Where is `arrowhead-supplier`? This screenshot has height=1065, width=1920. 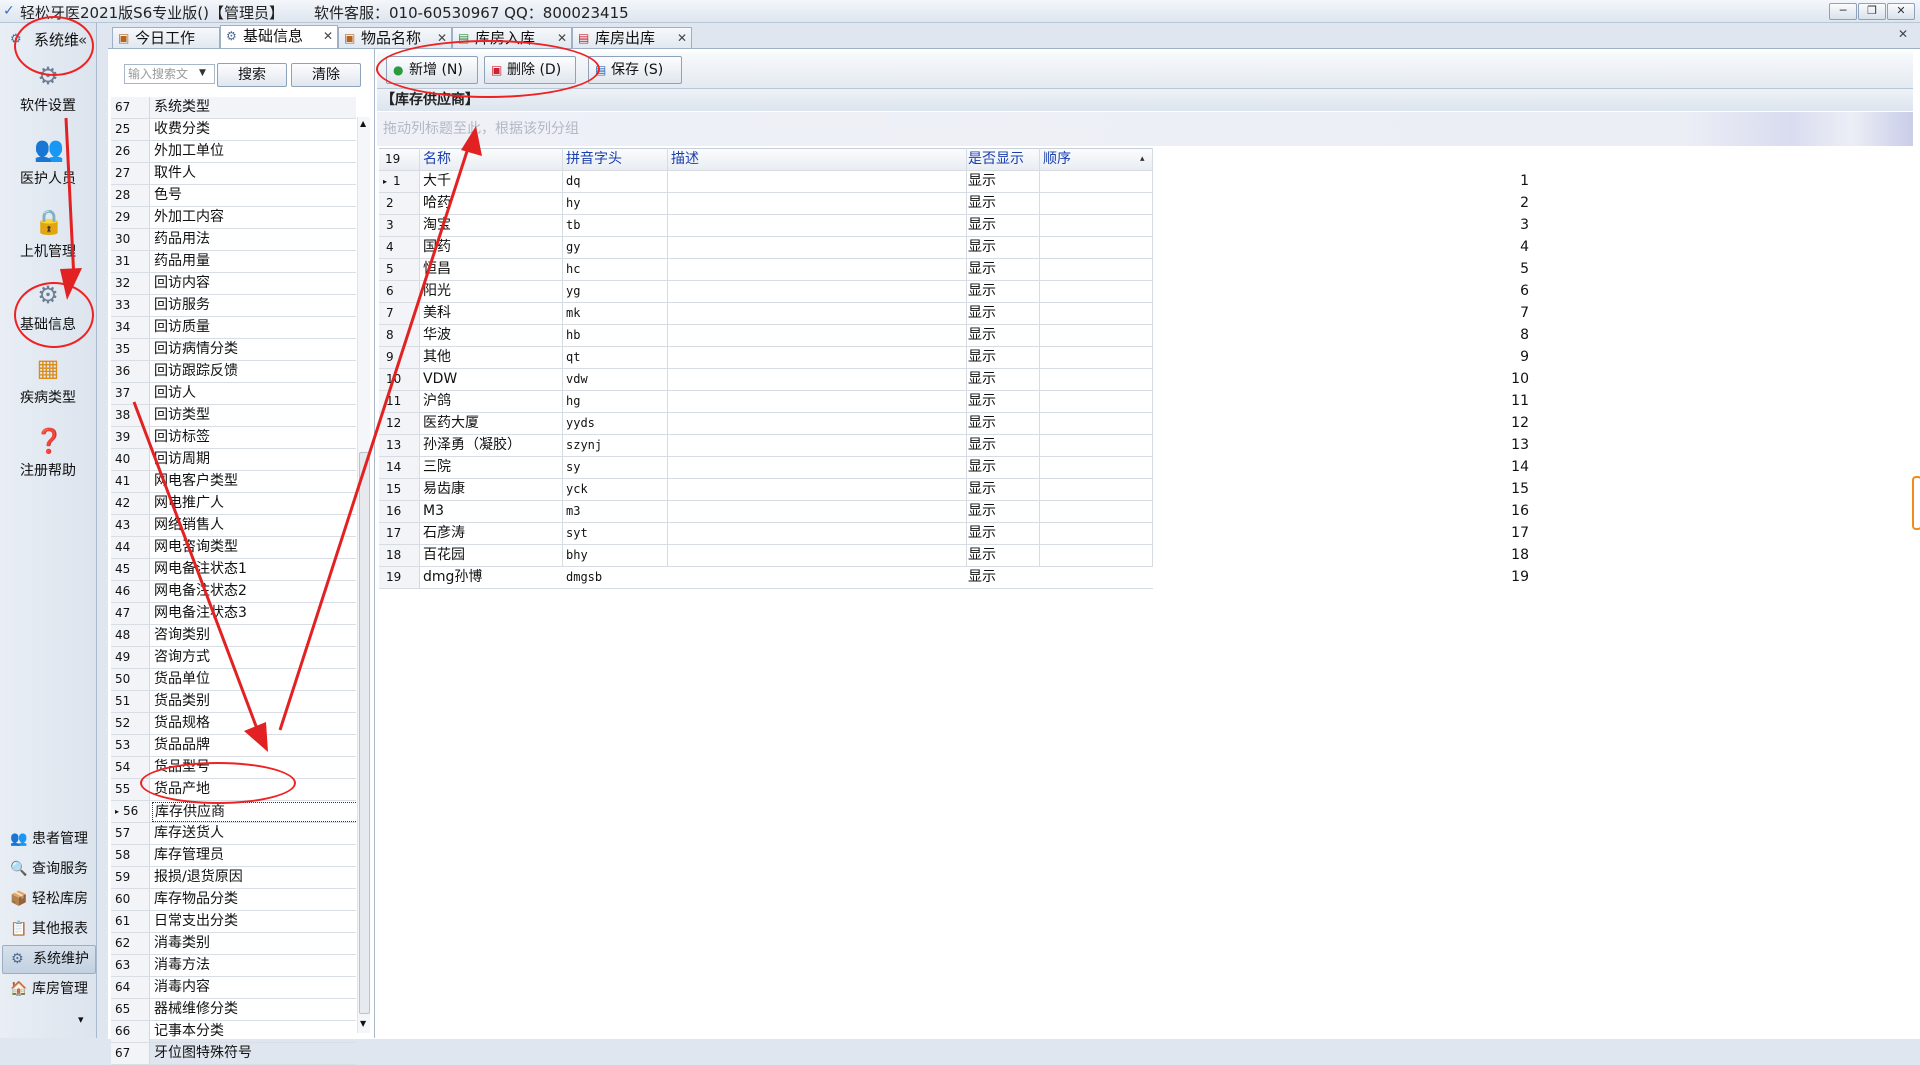 arrowhead-supplier is located at coordinates (256, 737).